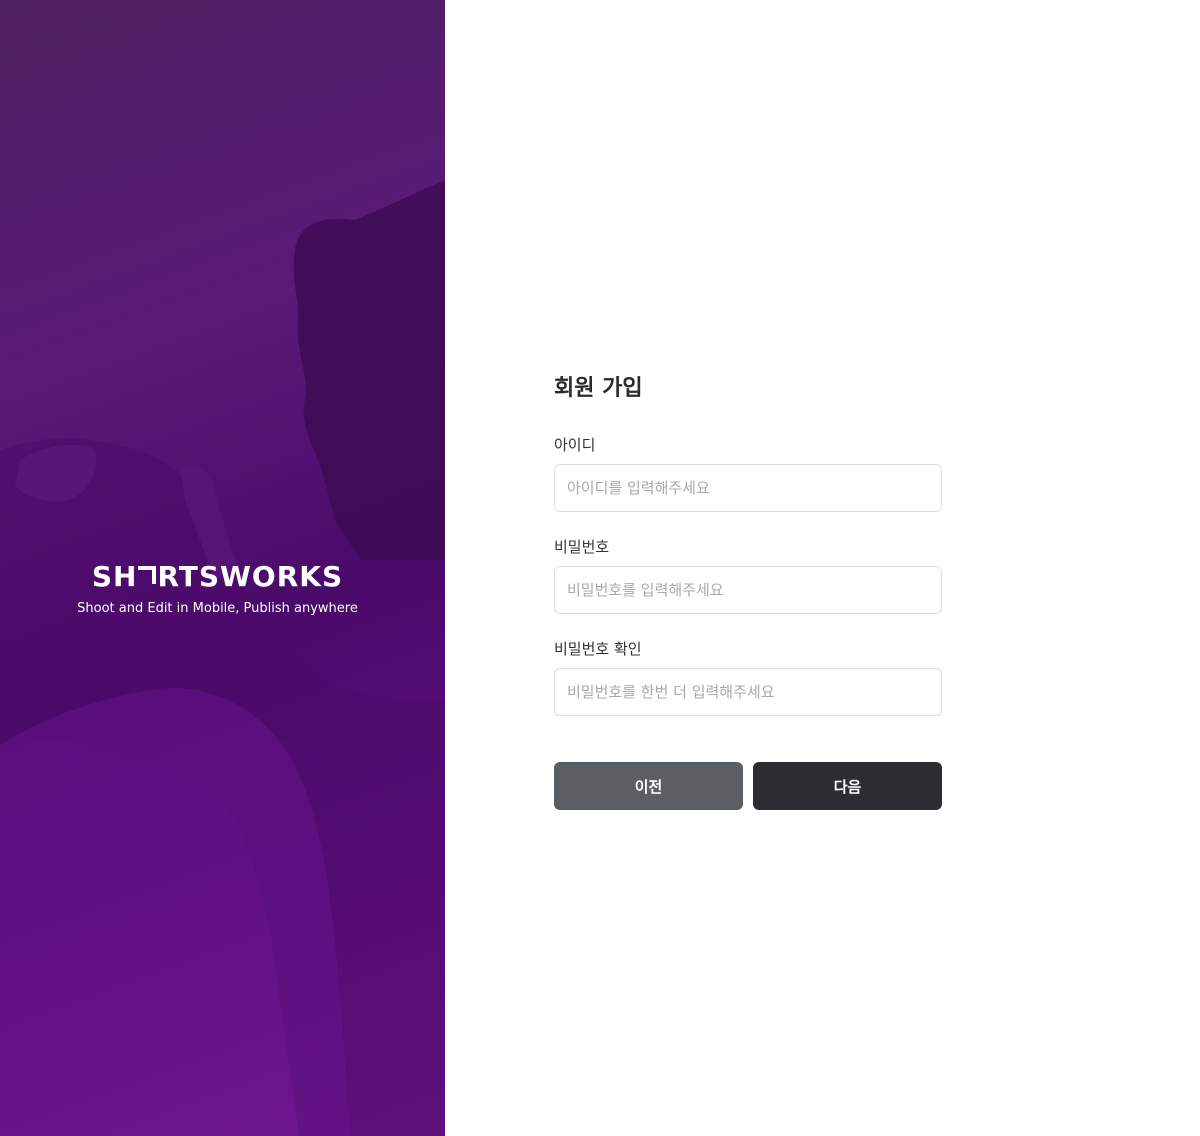  I want to click on signup-form: 회원 가입 아이디 비밀번호 비밀번호 확인 이전 다음, so click(748, 591).